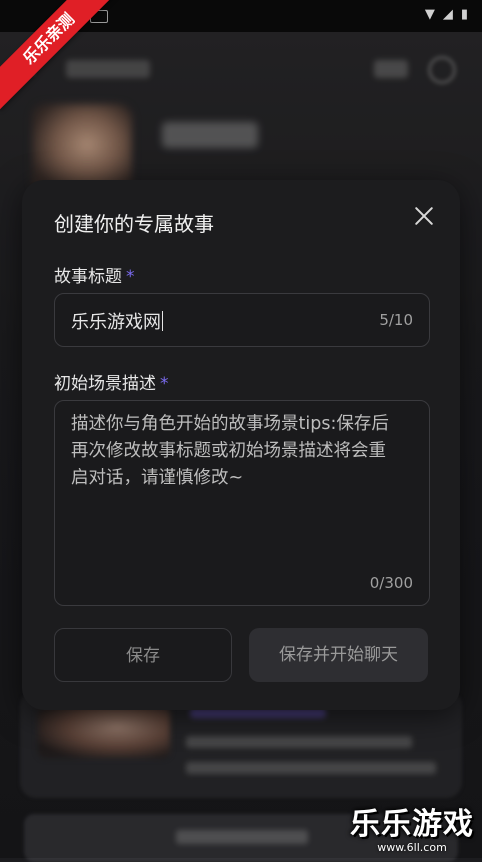 The image size is (482, 862). I want to click on watermark-logo: 乐乐游戏 www.6ll.com, so click(412, 826).